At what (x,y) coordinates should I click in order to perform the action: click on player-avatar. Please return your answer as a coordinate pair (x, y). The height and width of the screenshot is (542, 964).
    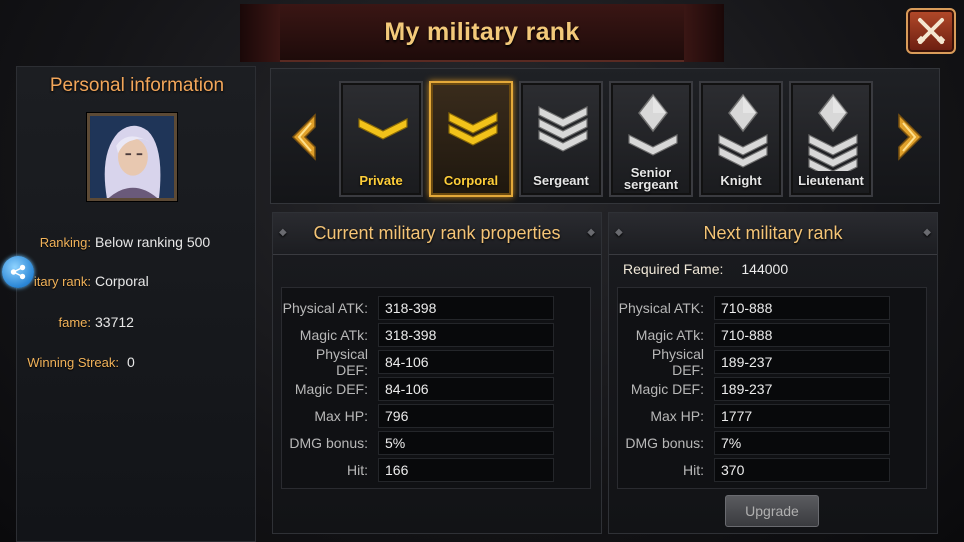
    Looking at the image, I should click on (132, 157).